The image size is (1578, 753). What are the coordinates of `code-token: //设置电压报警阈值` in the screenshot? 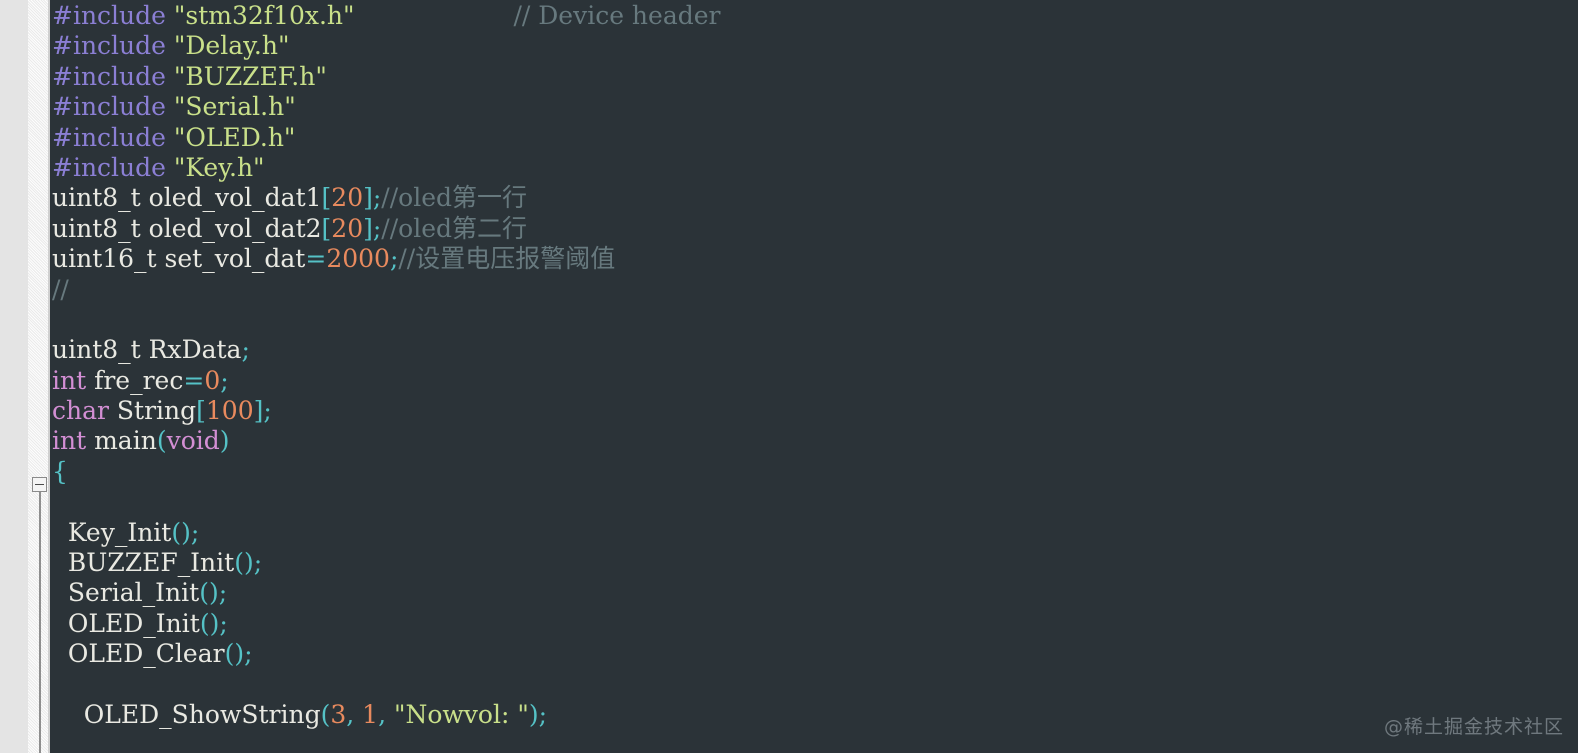 It's located at (507, 259).